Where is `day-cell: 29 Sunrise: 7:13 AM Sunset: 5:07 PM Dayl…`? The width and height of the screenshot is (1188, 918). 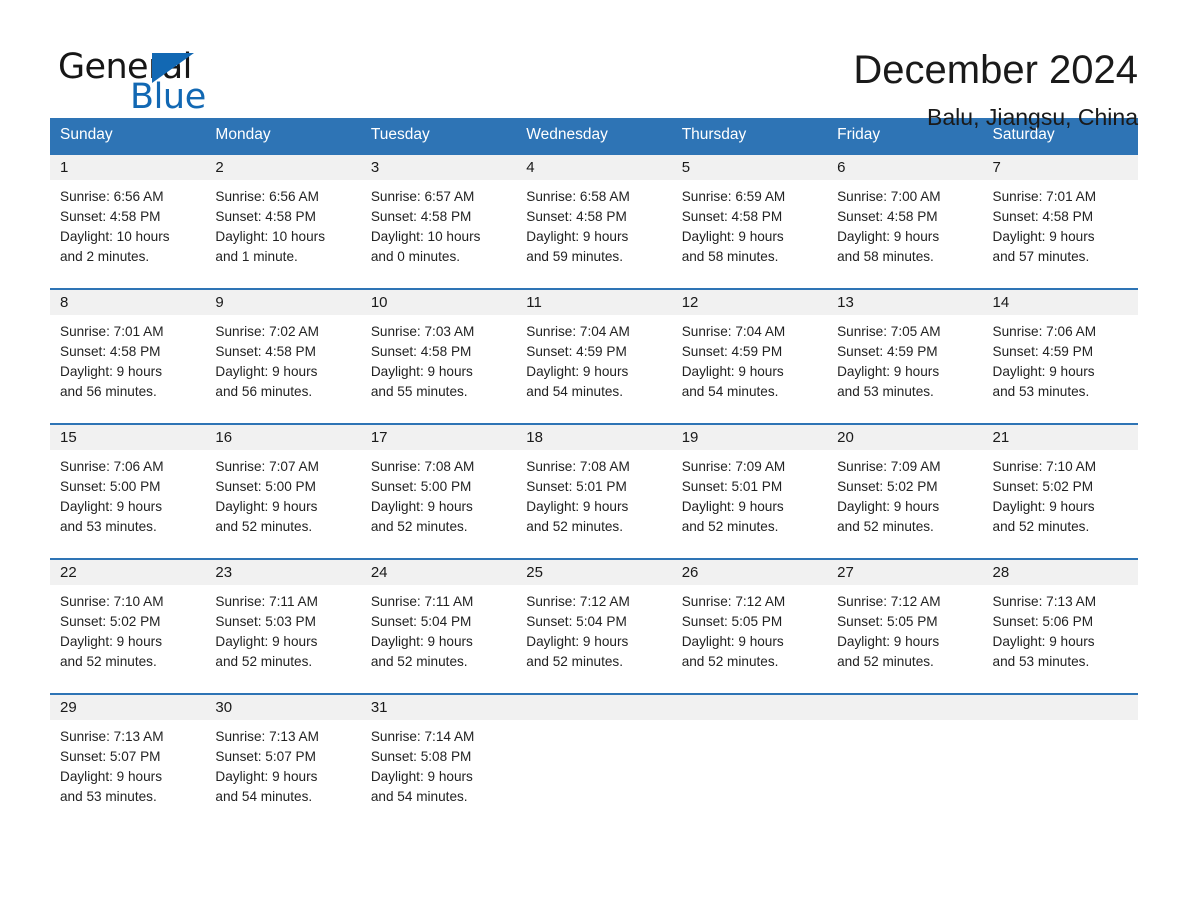 day-cell: 29 Sunrise: 7:13 AM Sunset: 5:07 PM Dayl… is located at coordinates (128, 755).